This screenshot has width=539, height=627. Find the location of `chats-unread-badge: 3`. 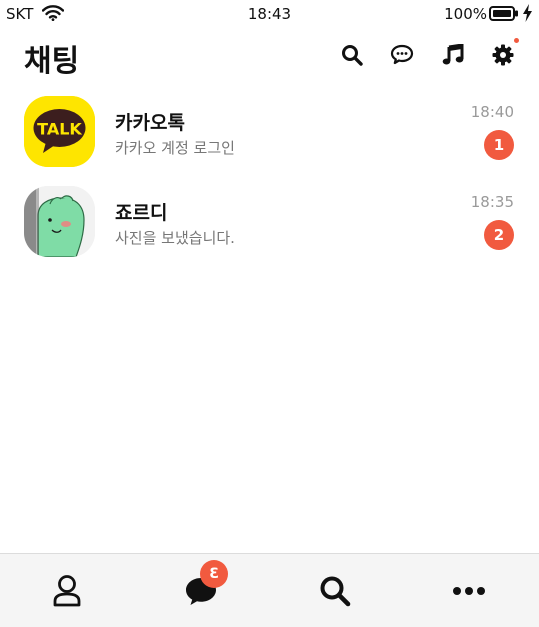

chats-unread-badge: 3 is located at coordinates (214, 574).